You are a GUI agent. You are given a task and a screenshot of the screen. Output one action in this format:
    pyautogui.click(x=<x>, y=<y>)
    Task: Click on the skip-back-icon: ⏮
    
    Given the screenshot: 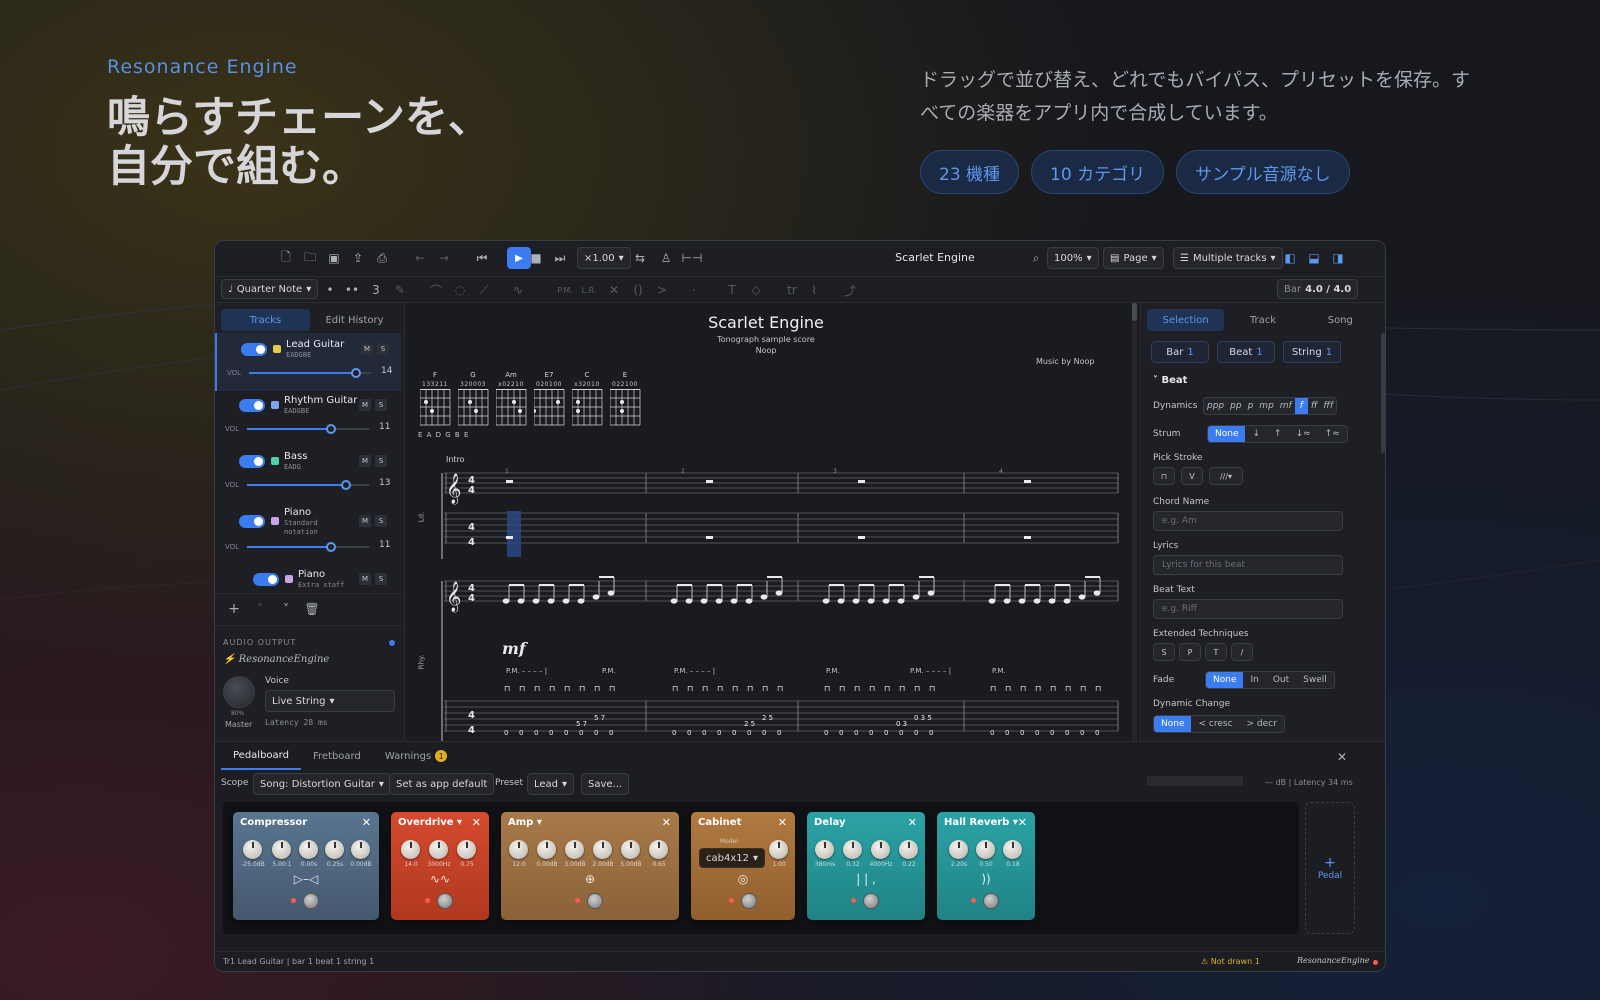 What is the action you would take?
    pyautogui.click(x=482, y=258)
    